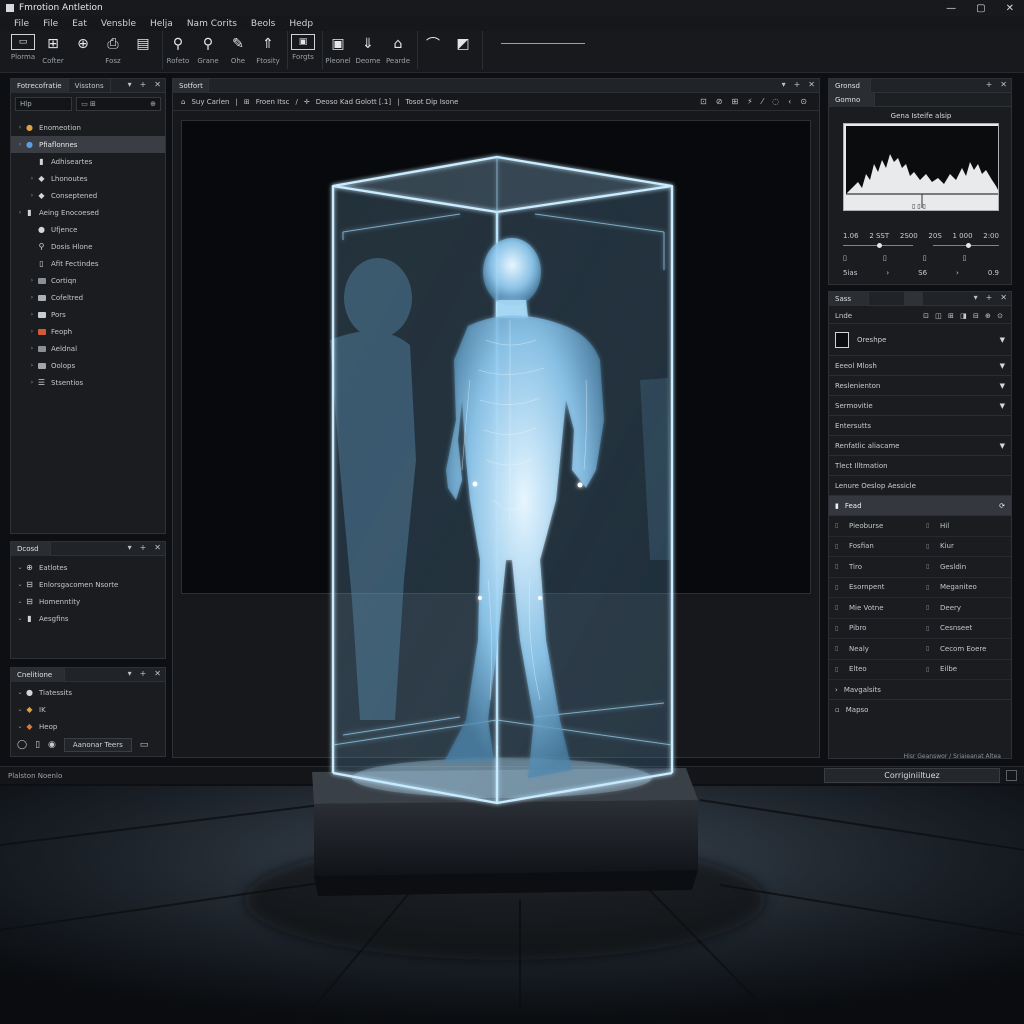 The height and width of the screenshot is (1024, 1024). What do you see at coordinates (965, 608) in the screenshot?
I see `property-grid-cell: ▯ Deery` at bounding box center [965, 608].